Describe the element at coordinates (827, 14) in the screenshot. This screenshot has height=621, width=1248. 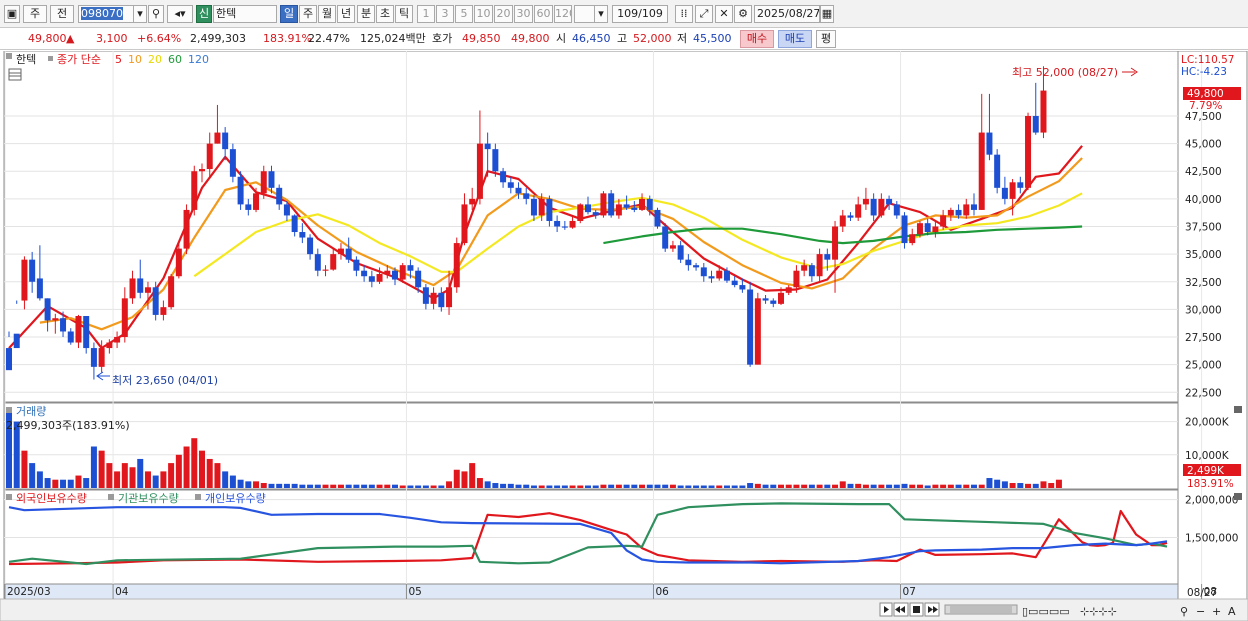
I see `calendar-icon: ▦` at that location.